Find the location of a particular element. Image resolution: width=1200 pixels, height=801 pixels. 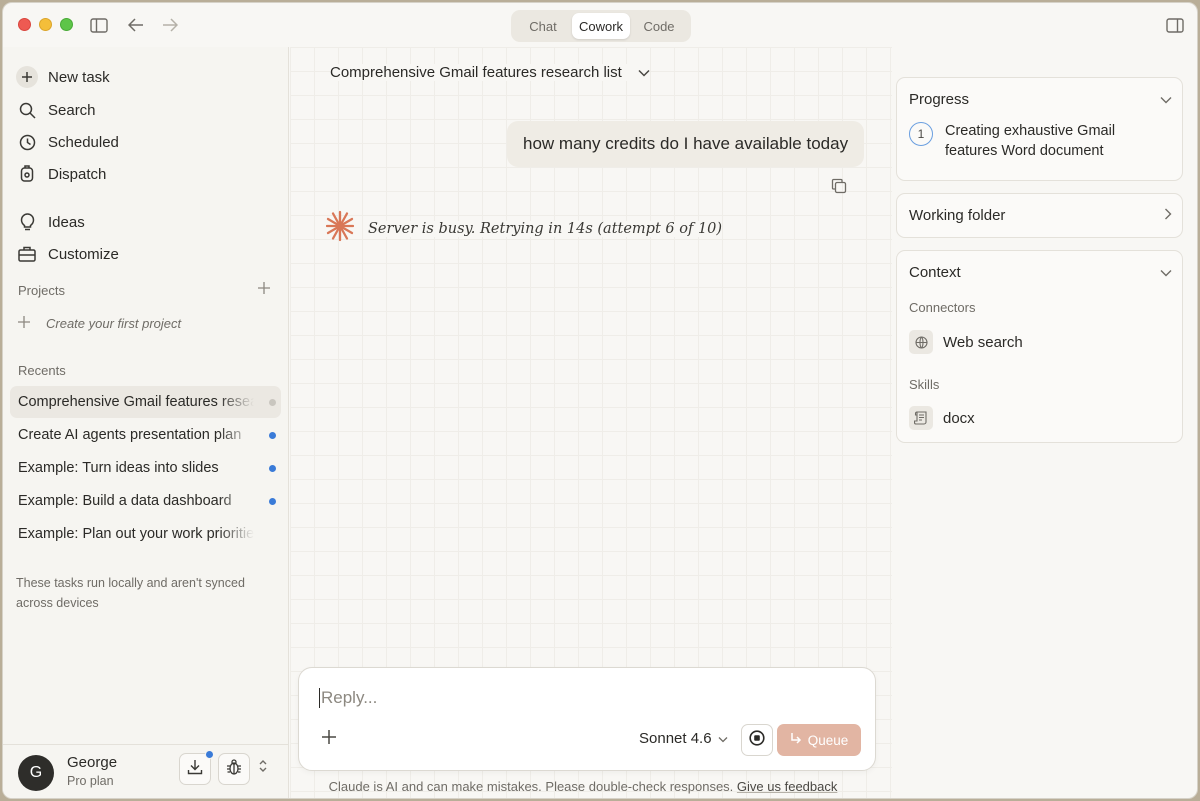

mode-switcher: Chat Cowork Code is located at coordinates (601, 26).